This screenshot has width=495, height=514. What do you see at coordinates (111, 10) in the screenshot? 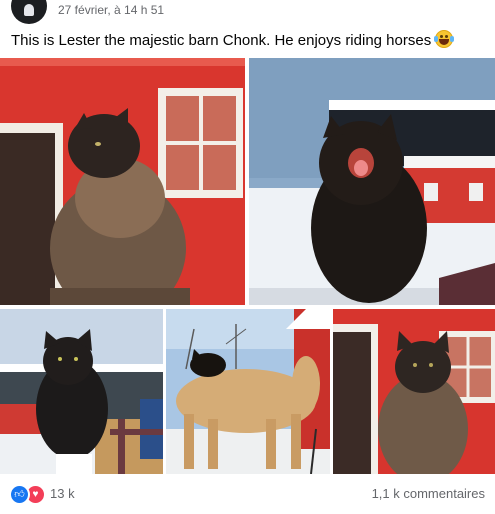
I see `post-timestamp: 27 février, à 14 h 51` at bounding box center [111, 10].